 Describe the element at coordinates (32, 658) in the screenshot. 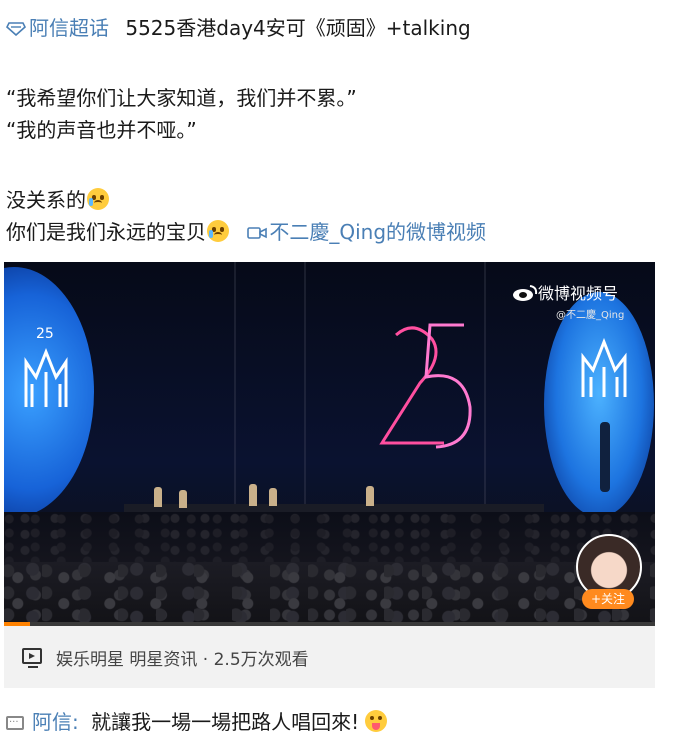

I see `video-play-icon` at that location.